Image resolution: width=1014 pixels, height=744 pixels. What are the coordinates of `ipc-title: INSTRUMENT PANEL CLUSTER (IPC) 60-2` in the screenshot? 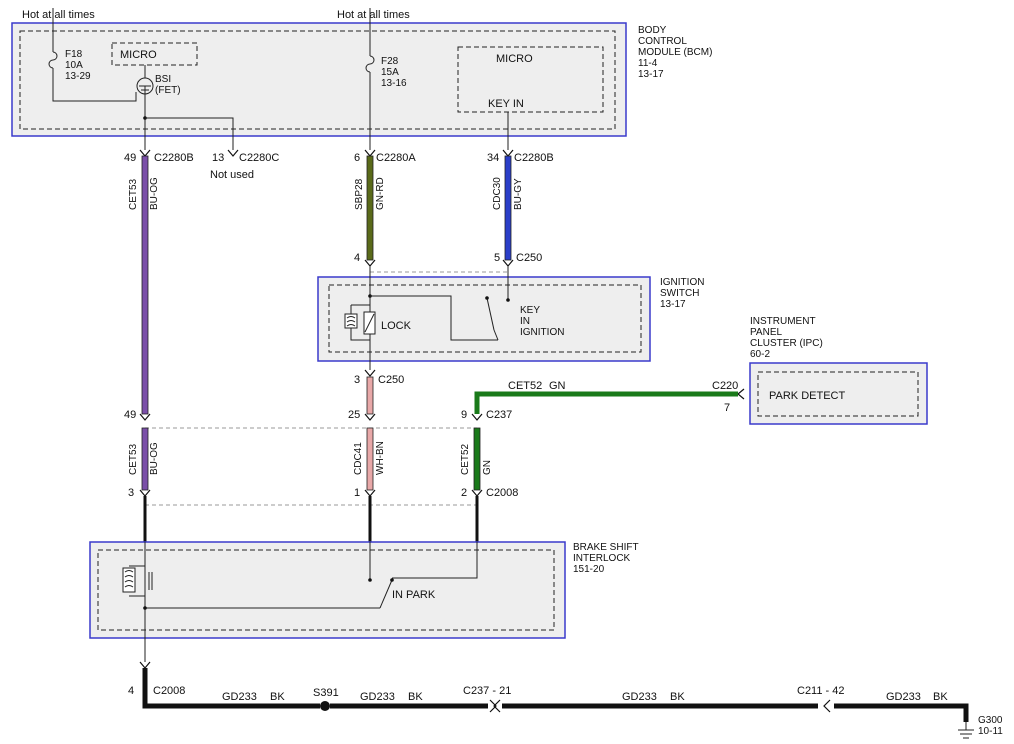 It's located at (786, 338).